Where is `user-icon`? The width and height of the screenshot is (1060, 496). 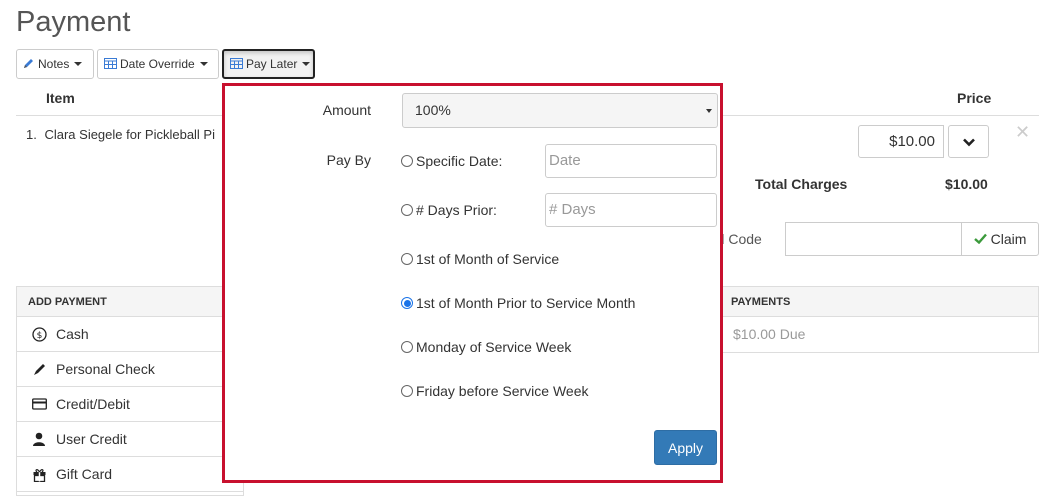 user-icon is located at coordinates (39, 439).